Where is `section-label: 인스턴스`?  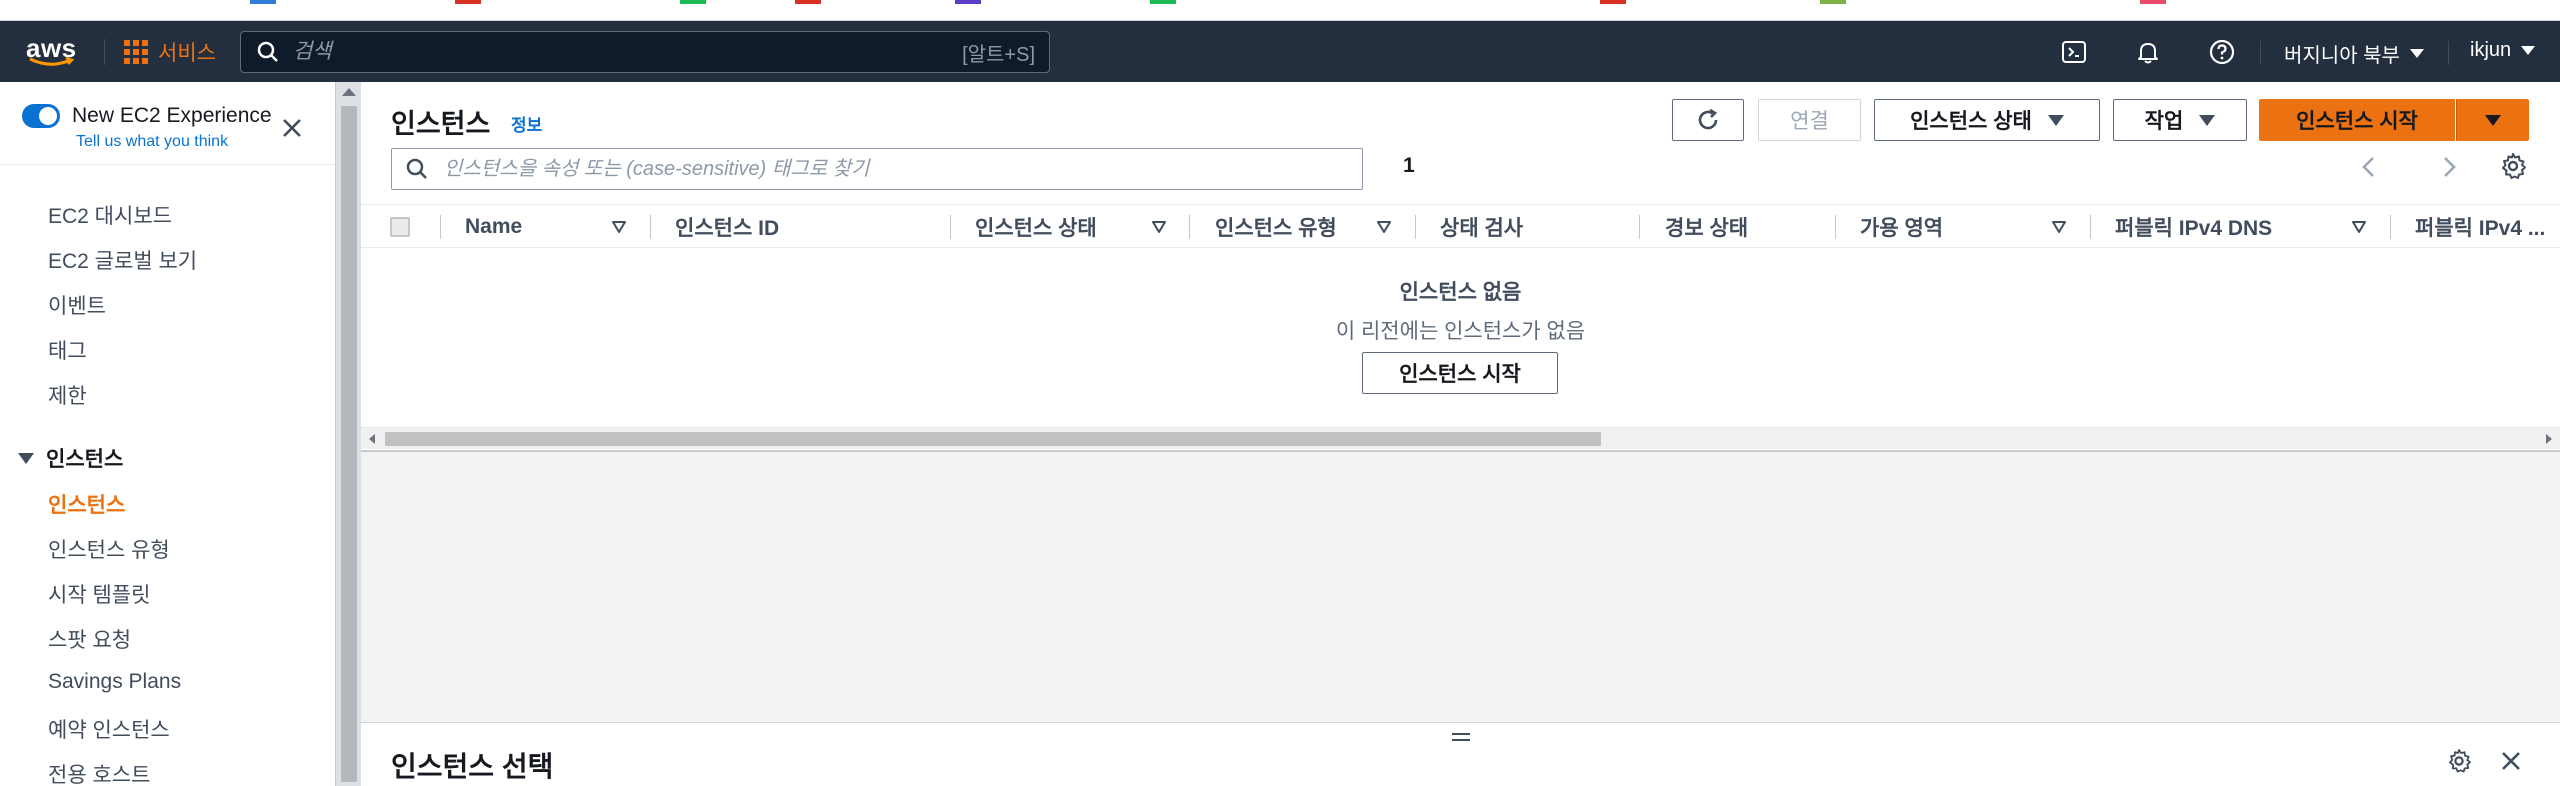
section-label: 인스턴스 is located at coordinates (85, 459).